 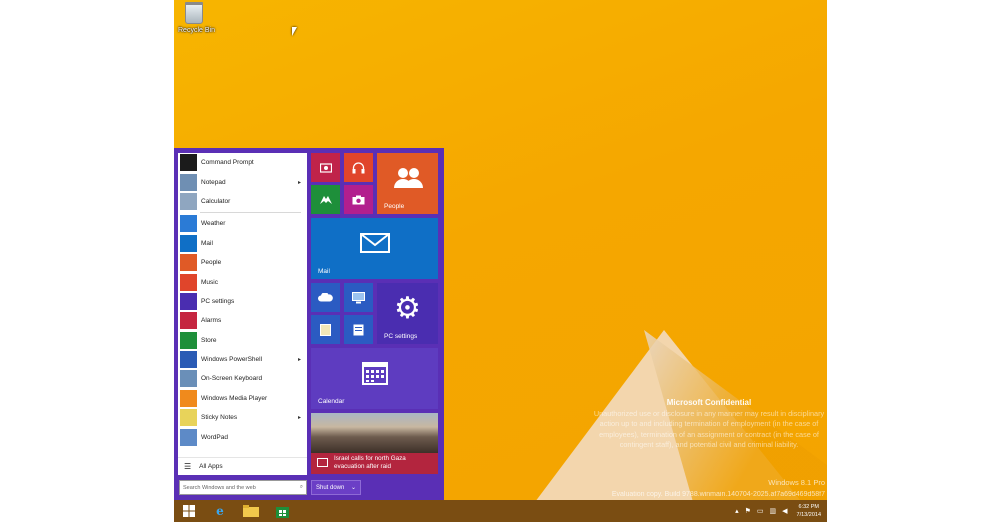 What do you see at coordinates (188, 163) in the screenshot?
I see `command-prompt-icon` at bounding box center [188, 163].